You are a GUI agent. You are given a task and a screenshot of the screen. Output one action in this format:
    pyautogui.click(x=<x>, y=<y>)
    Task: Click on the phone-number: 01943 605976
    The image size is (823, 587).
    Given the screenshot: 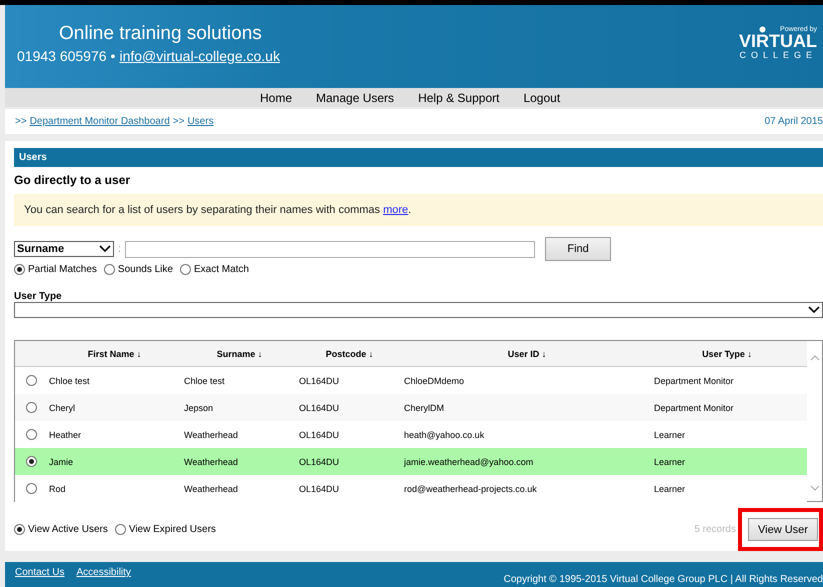 What is the action you would take?
    pyautogui.click(x=62, y=56)
    